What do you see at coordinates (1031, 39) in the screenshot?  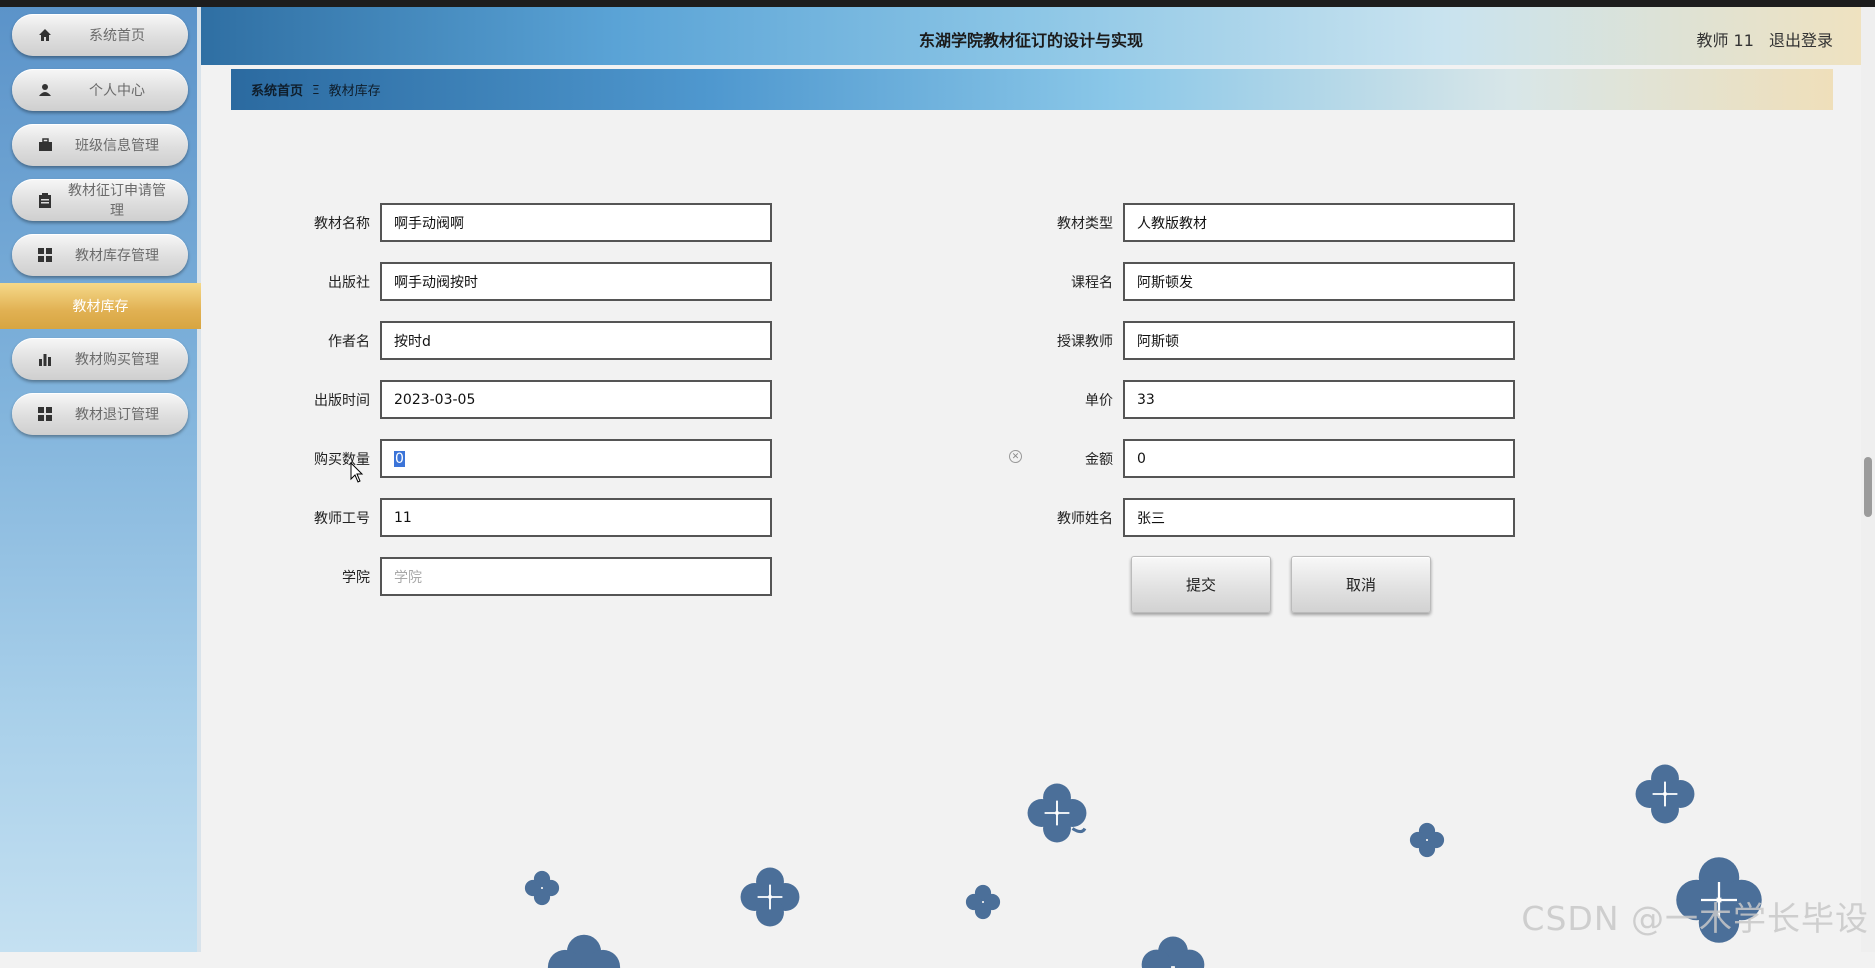 I see `app-title: 东湖学院教材征订的设计与实现` at bounding box center [1031, 39].